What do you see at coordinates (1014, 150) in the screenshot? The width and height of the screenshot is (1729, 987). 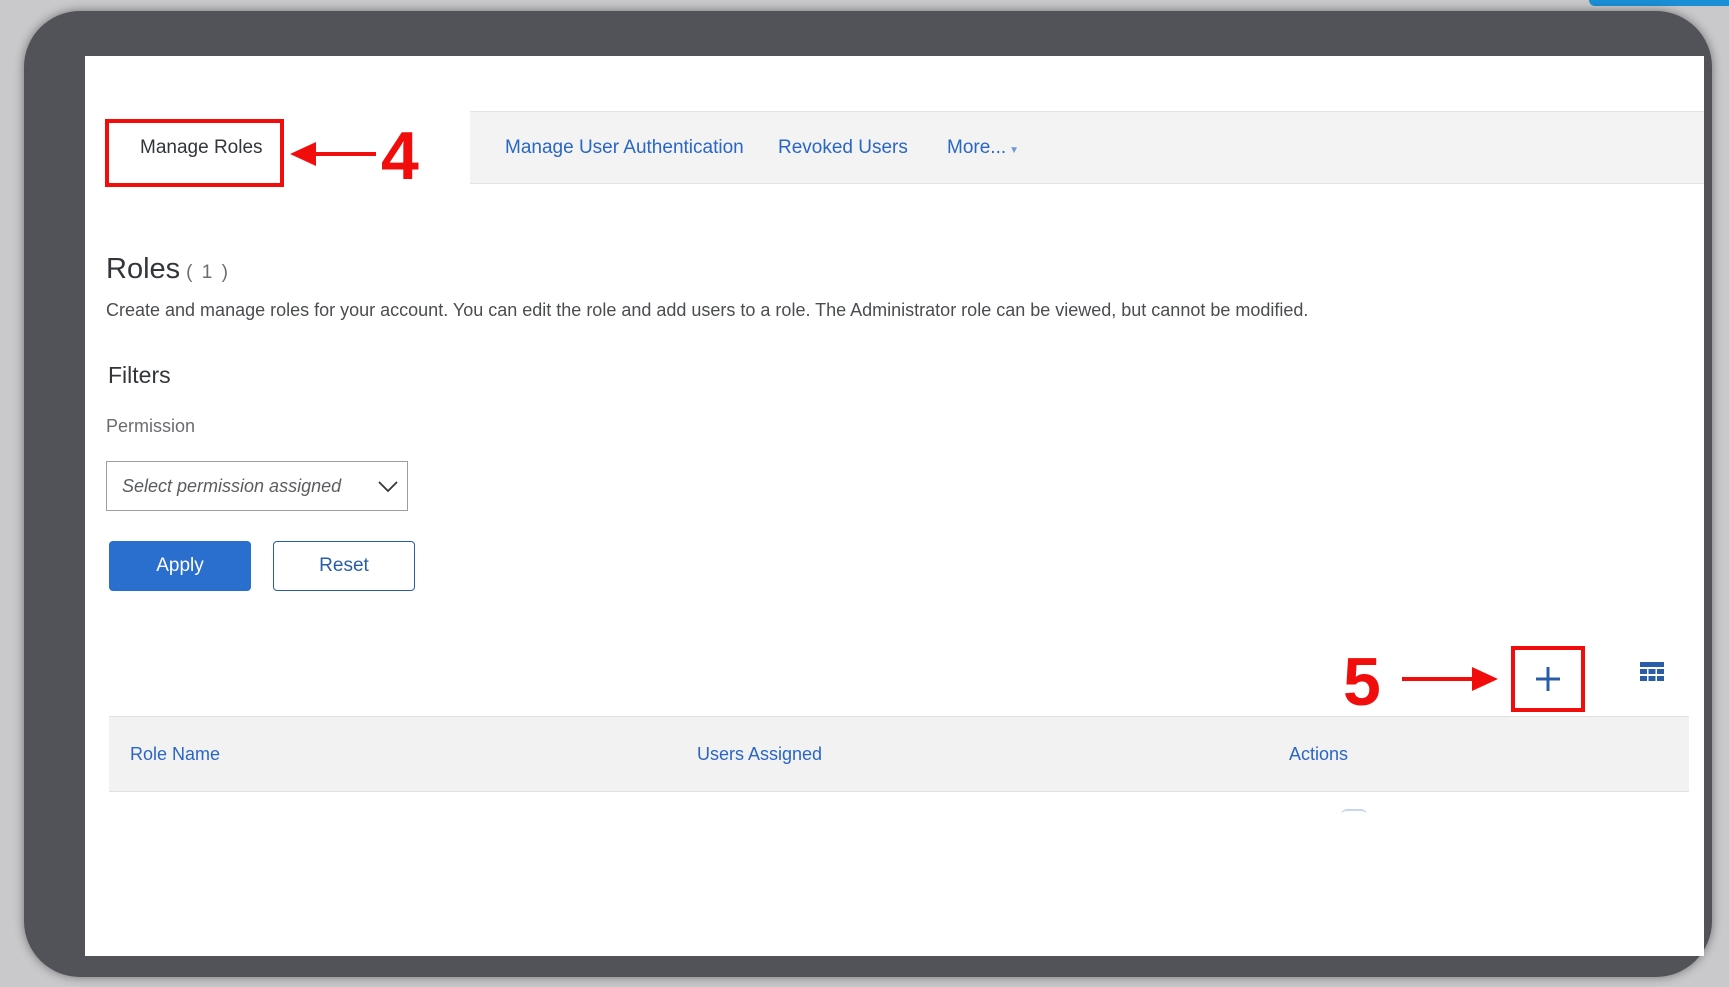 I see `caret-down-icon: ▼` at bounding box center [1014, 150].